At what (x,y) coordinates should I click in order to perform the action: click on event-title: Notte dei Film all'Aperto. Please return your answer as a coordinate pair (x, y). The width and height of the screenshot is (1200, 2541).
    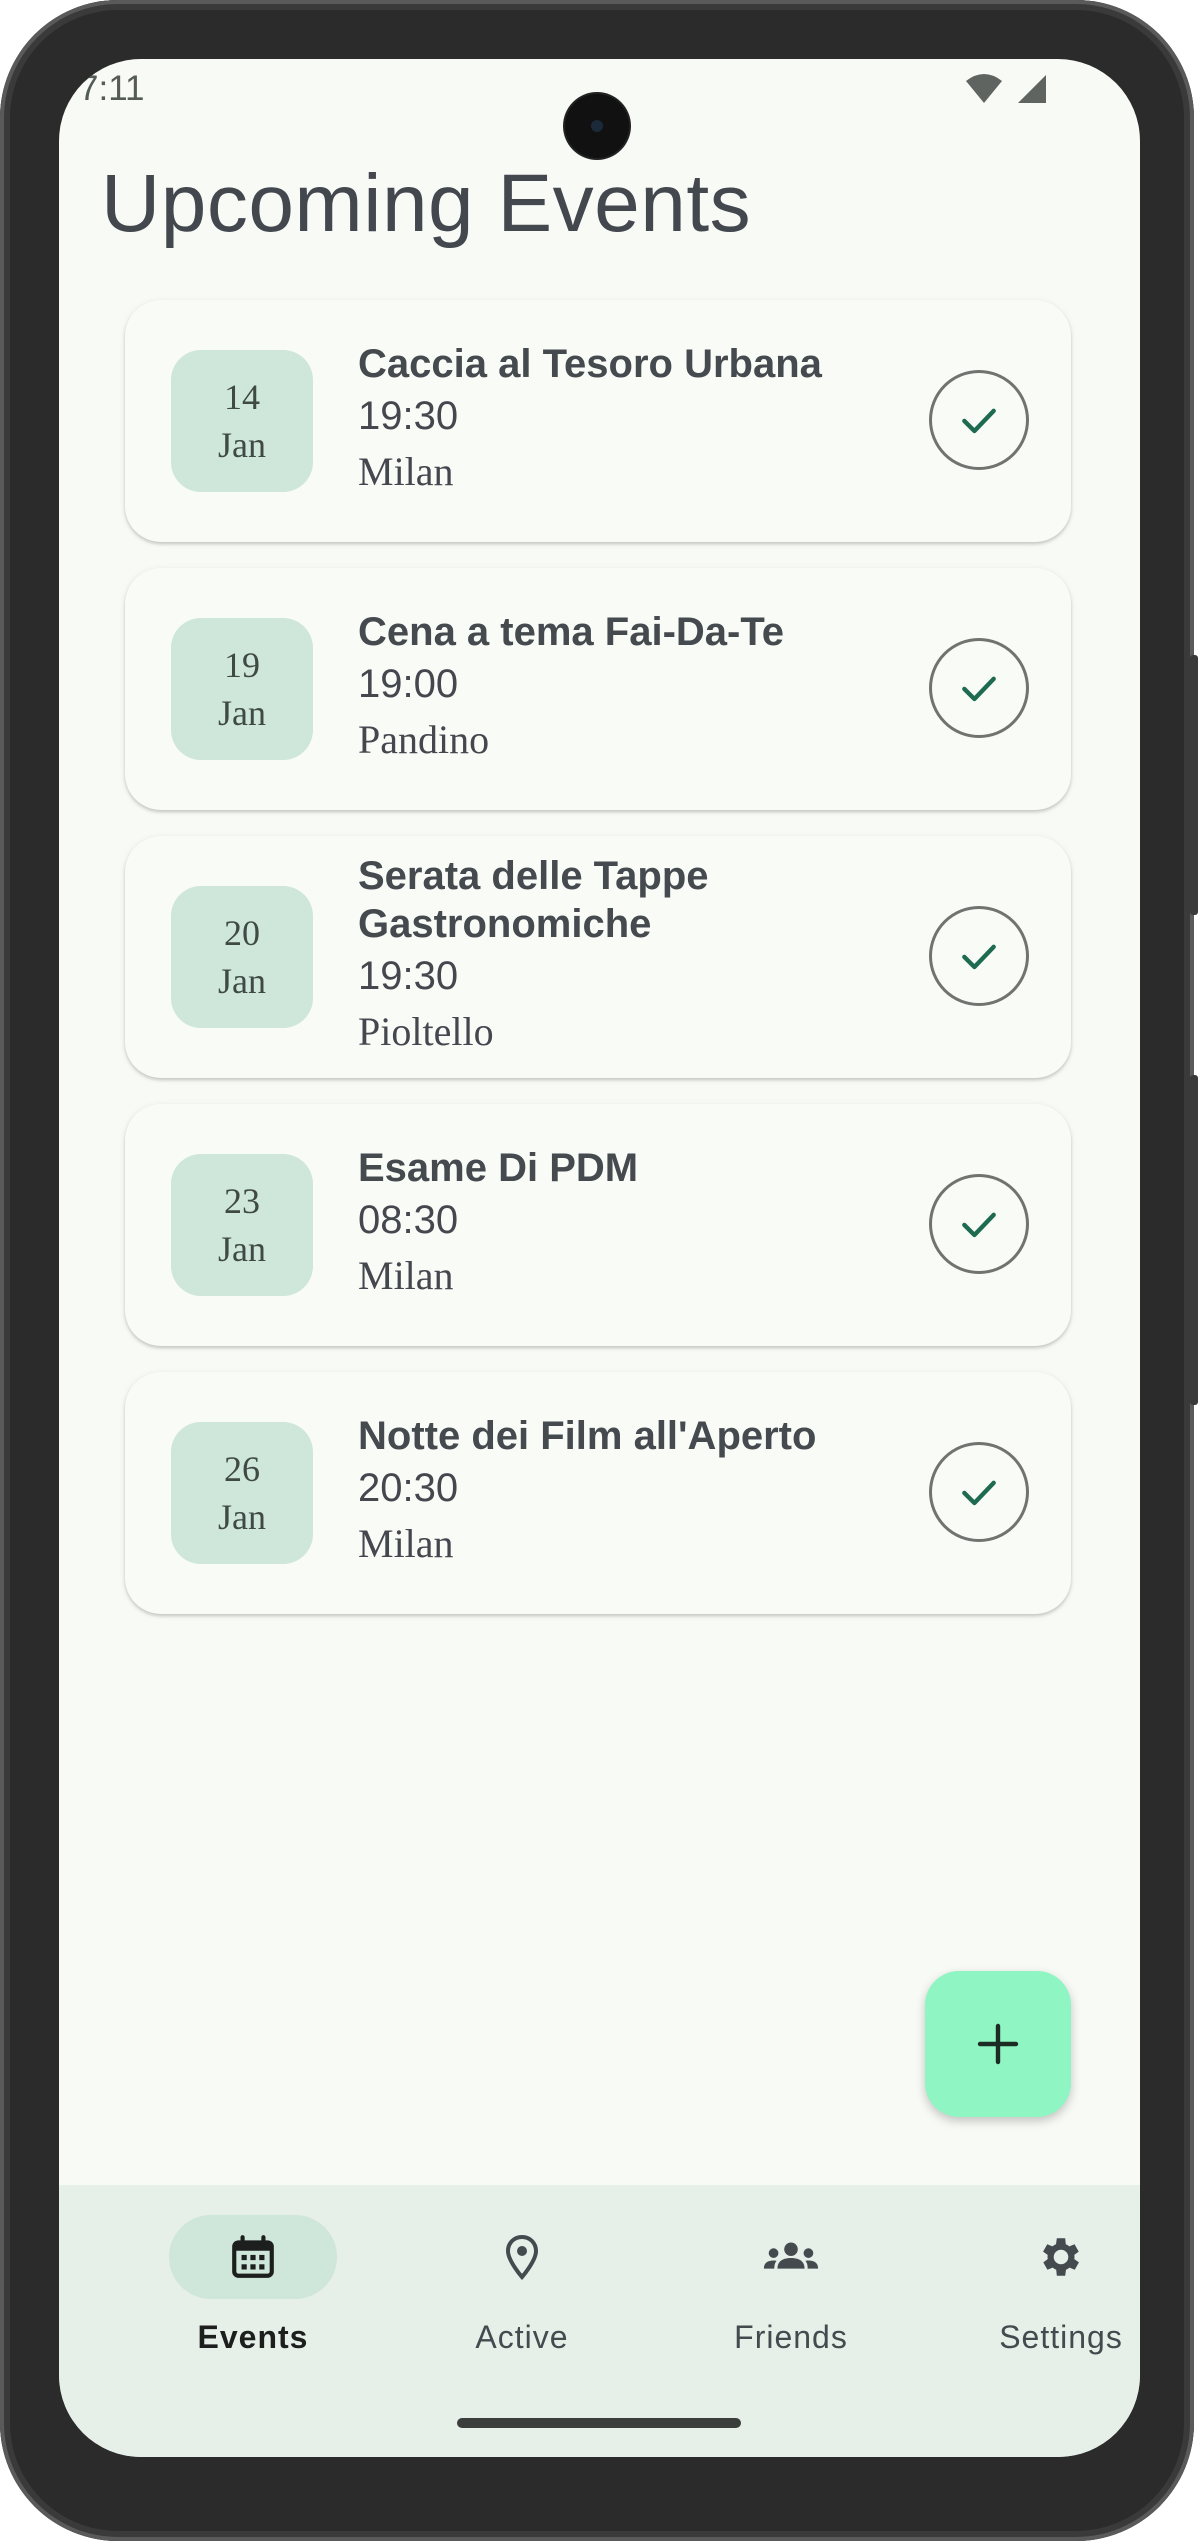
    Looking at the image, I should click on (587, 1436).